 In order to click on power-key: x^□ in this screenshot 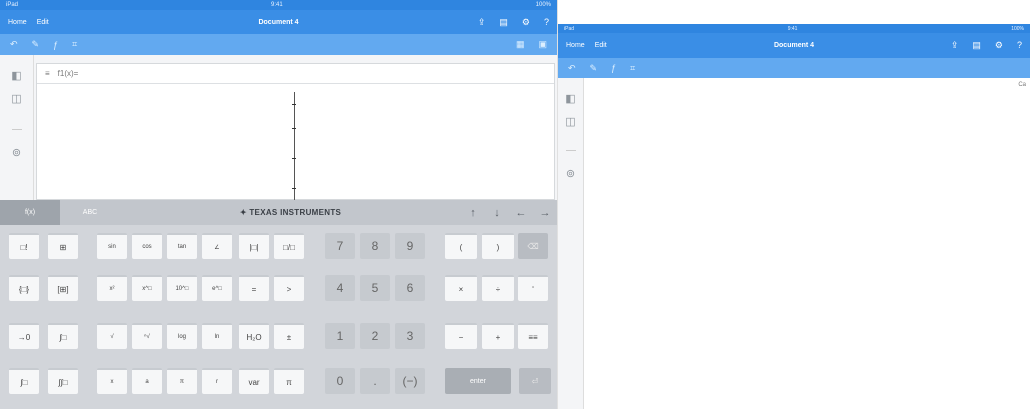, I will do `click(147, 288)`.